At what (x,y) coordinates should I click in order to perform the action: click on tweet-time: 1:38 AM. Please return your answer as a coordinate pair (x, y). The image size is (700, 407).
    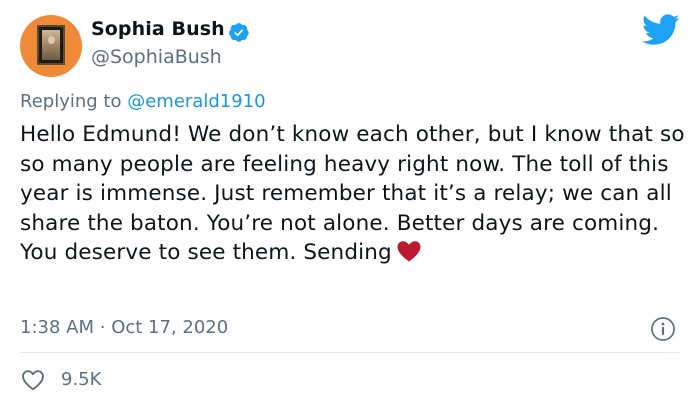
    Looking at the image, I should click on (57, 327).